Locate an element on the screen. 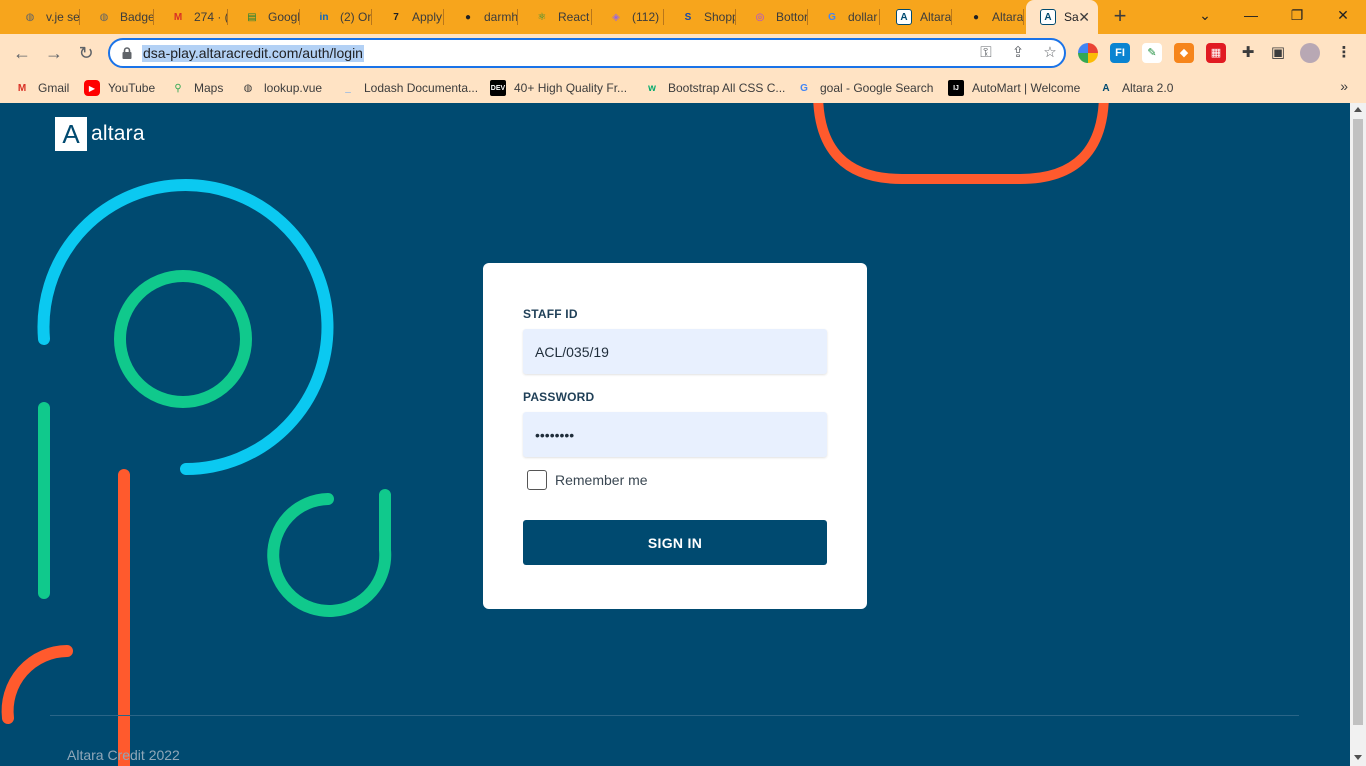 Image resolution: width=1366 pixels, height=766 pixels. tab-search-chevron-icon: ⌄ is located at coordinates (1205, 15).